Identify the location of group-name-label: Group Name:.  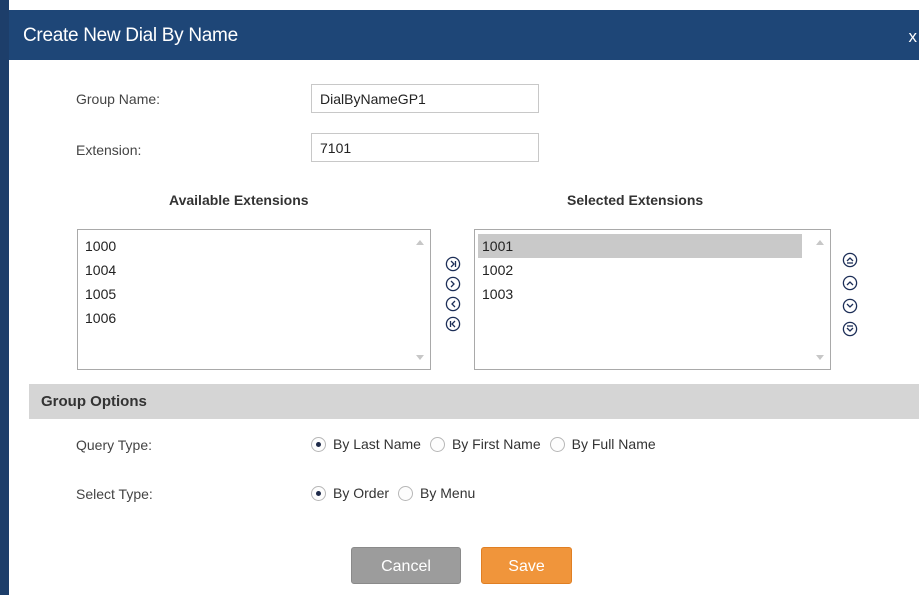
(118, 99).